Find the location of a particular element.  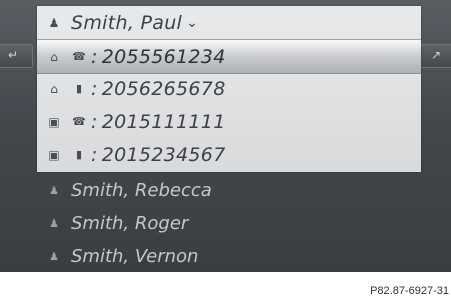

phone-entry-row: ⌂ ▮ : 2056265678 is located at coordinates (229, 88).